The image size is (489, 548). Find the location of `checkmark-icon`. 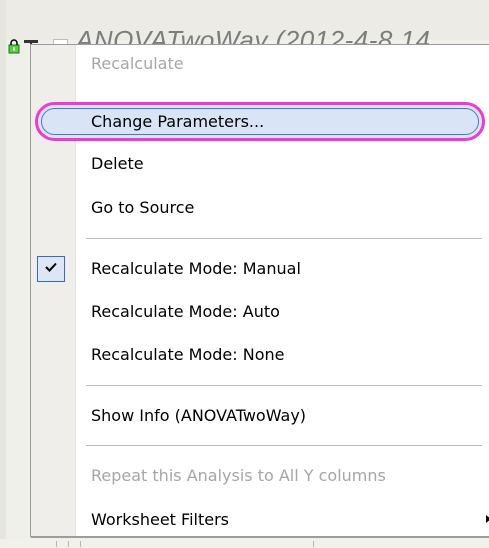

checkmark-icon is located at coordinates (51, 267).